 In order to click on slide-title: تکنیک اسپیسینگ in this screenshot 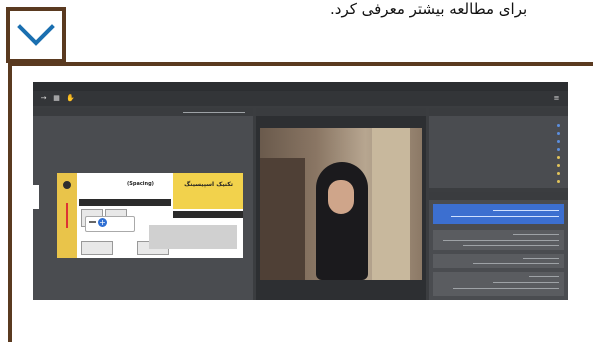, I will do `click(208, 184)`.